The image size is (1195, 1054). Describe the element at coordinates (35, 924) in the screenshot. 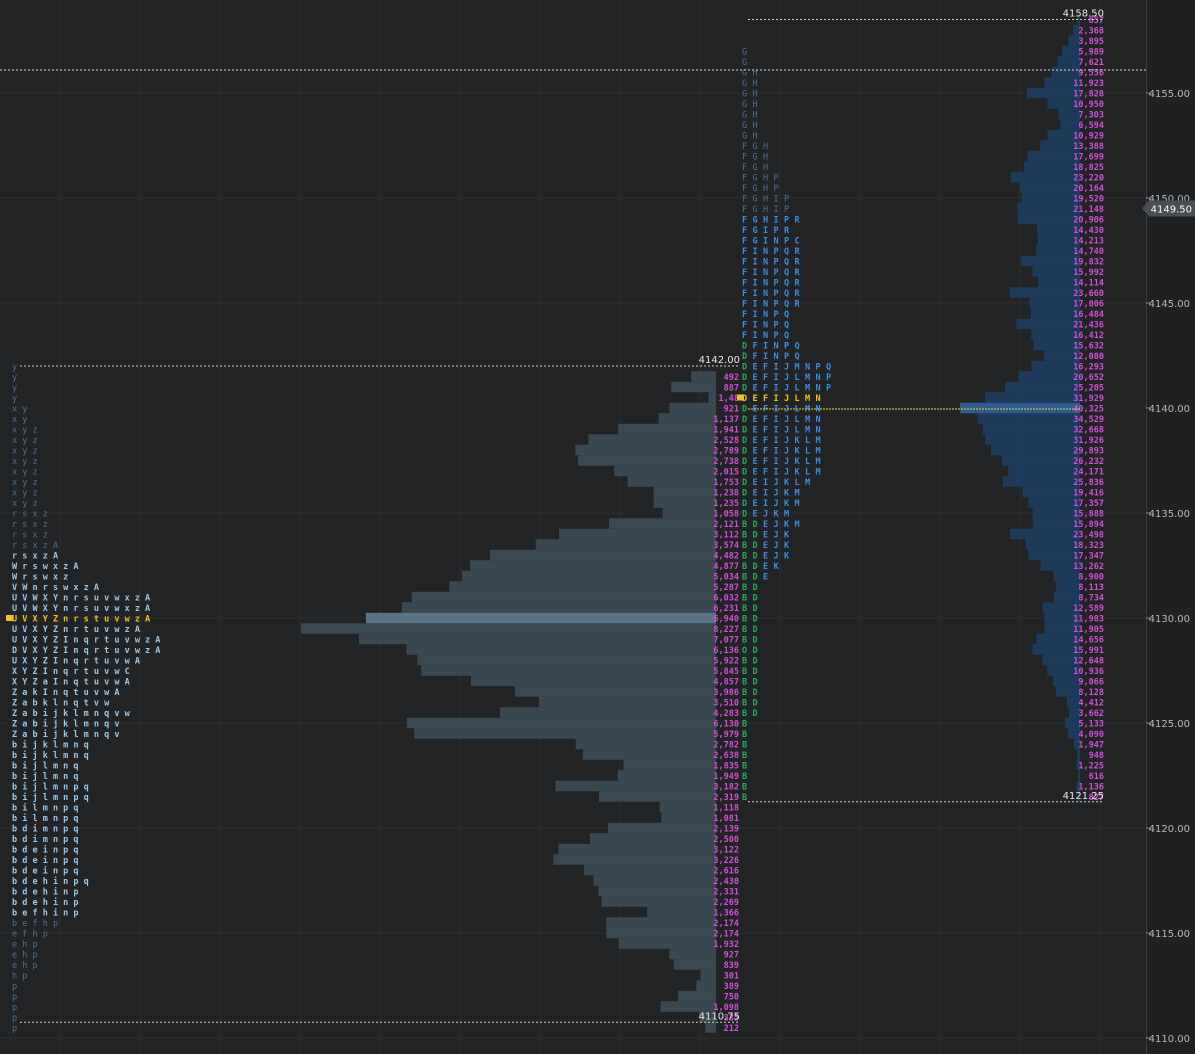

I see `tpo-letters: b e f h p` at that location.